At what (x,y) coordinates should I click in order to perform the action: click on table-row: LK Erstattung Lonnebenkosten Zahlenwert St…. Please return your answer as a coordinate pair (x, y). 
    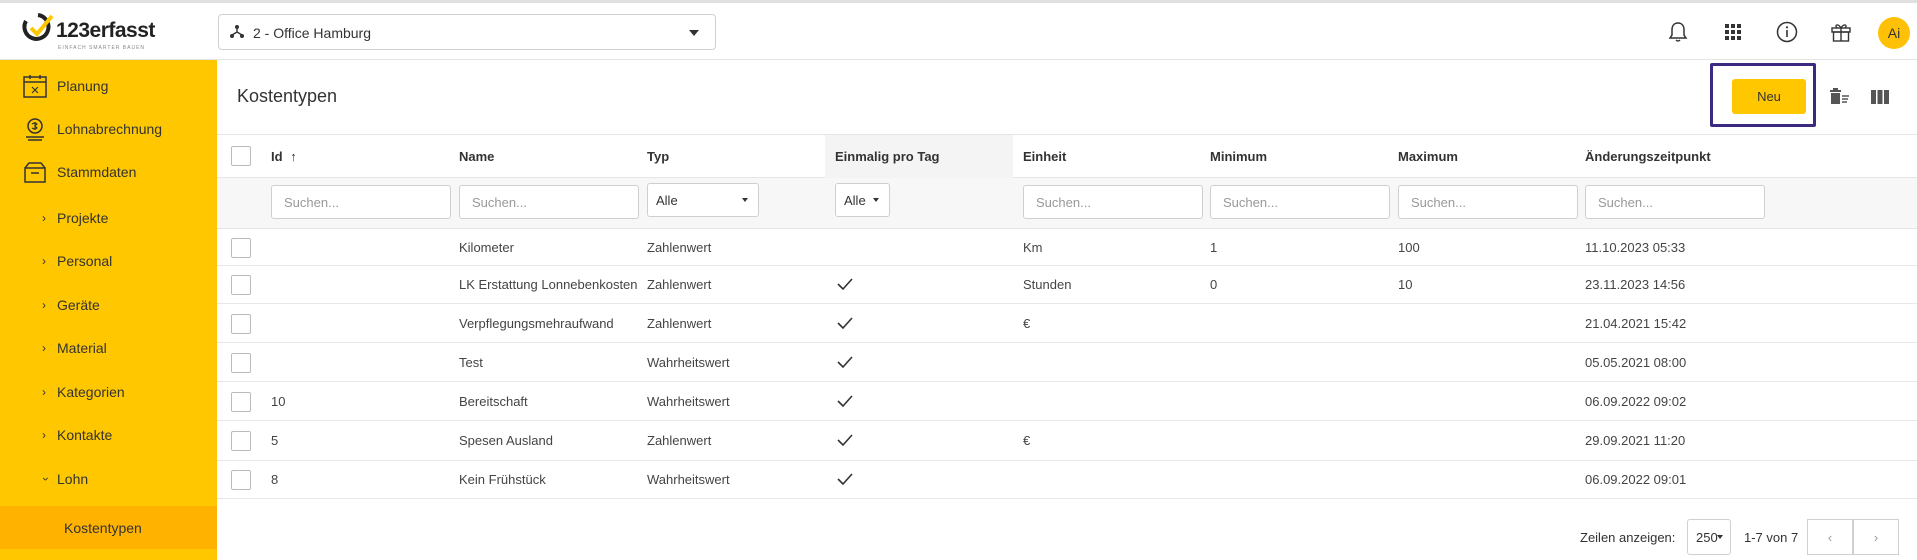
    Looking at the image, I should click on (1067, 285).